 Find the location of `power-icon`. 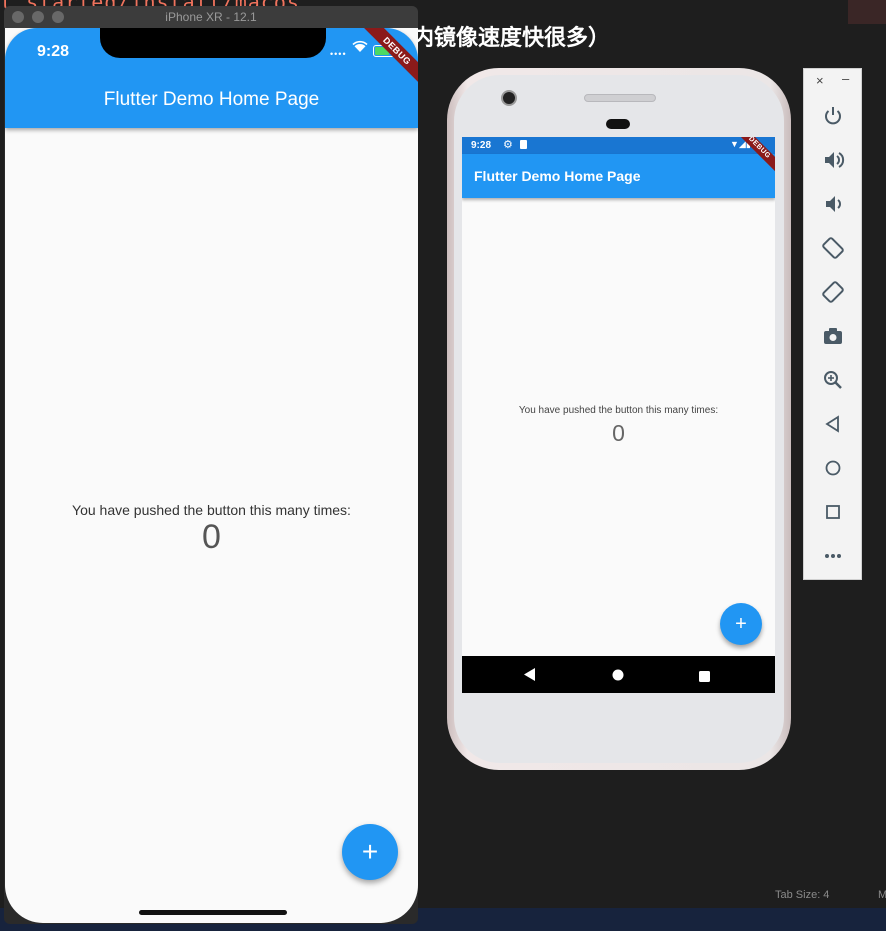

power-icon is located at coordinates (833, 116).